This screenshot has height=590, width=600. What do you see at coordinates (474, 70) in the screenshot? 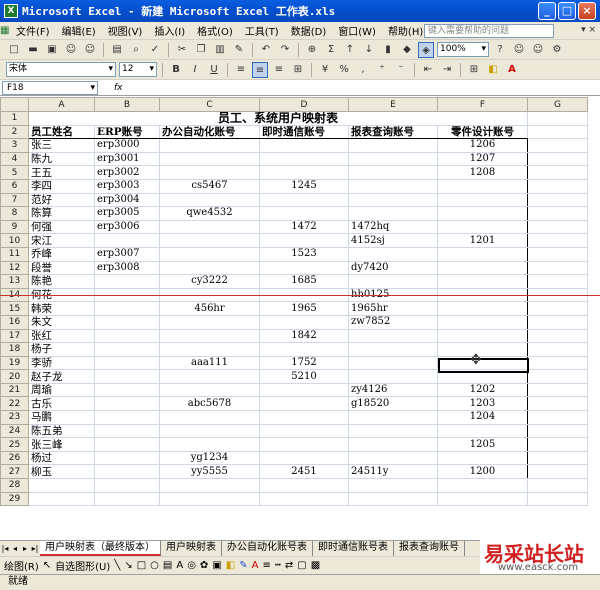
I see `borders-icon: ⊞` at bounding box center [474, 70].